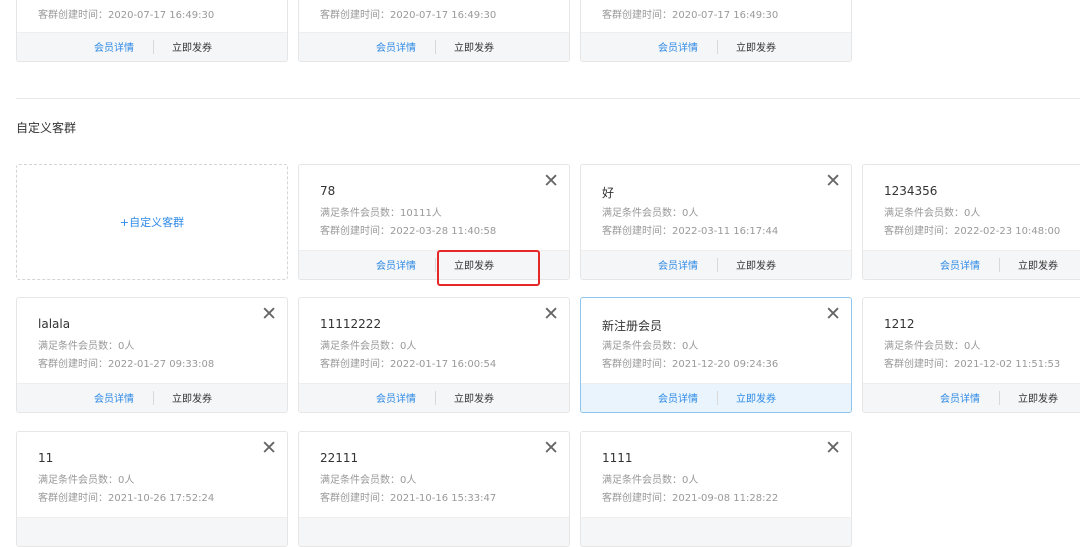 The height and width of the screenshot is (547, 1080). Describe the element at coordinates (408, 364) in the screenshot. I see `card-created-time: 客群创建时间：2022-01-17 16:00:54` at that location.